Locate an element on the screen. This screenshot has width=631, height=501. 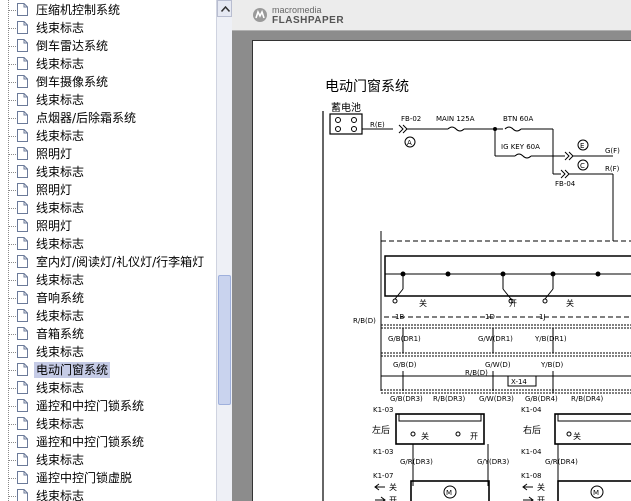
svg-text: G/W(D) is located at coordinates (498, 365).